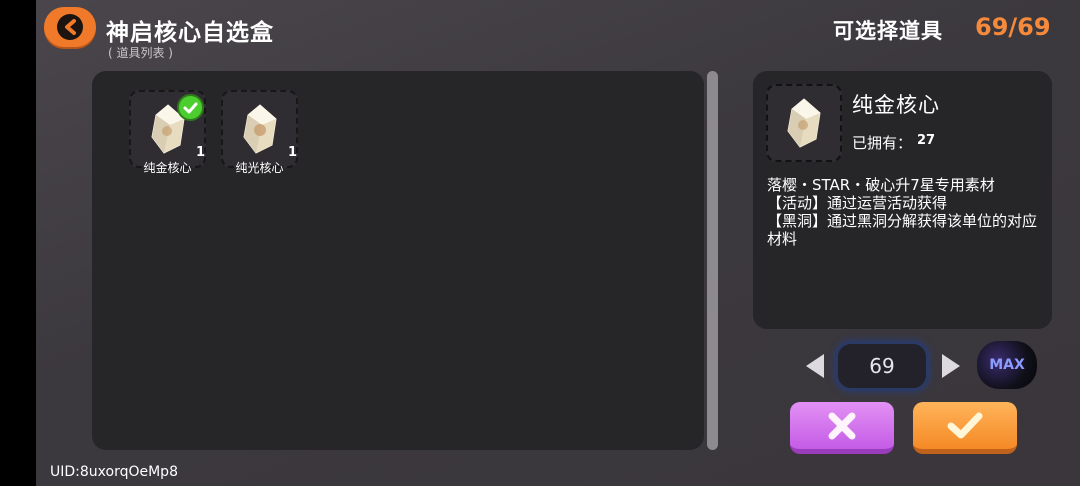  I want to click on back-arrow-icon, so click(70, 27).